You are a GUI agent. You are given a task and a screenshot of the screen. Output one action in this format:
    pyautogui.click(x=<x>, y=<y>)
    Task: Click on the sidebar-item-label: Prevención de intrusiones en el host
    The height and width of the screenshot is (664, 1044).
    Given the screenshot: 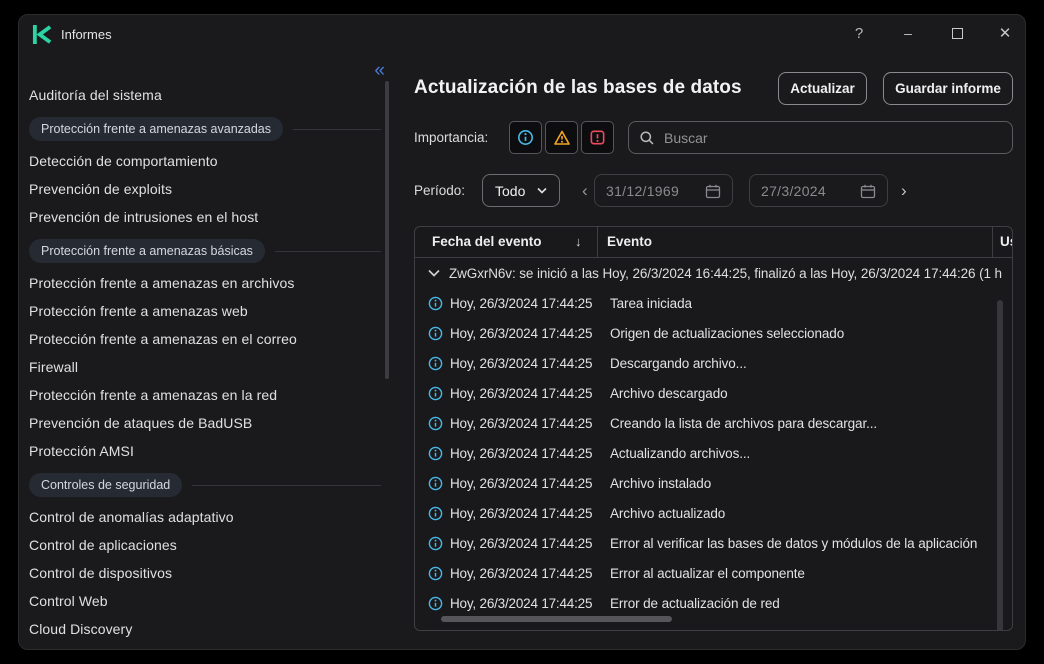 What is the action you would take?
    pyautogui.click(x=144, y=217)
    